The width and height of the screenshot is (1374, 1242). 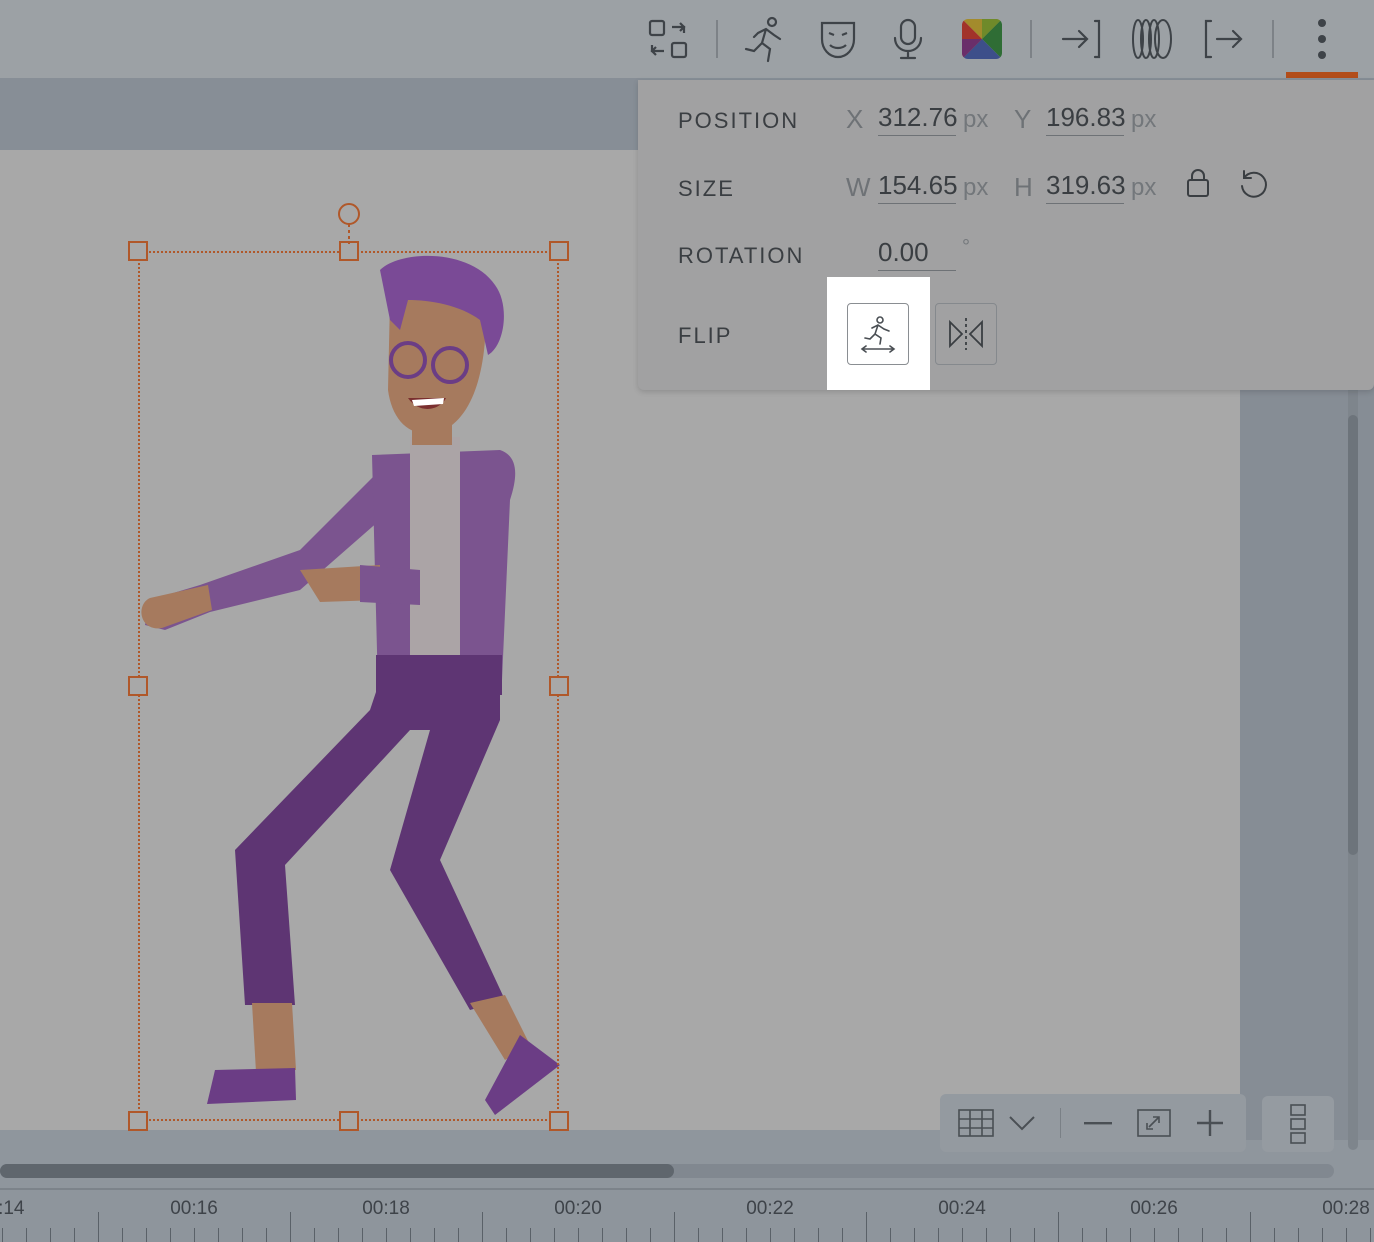 I want to click on x-unit: px, so click(x=976, y=119).